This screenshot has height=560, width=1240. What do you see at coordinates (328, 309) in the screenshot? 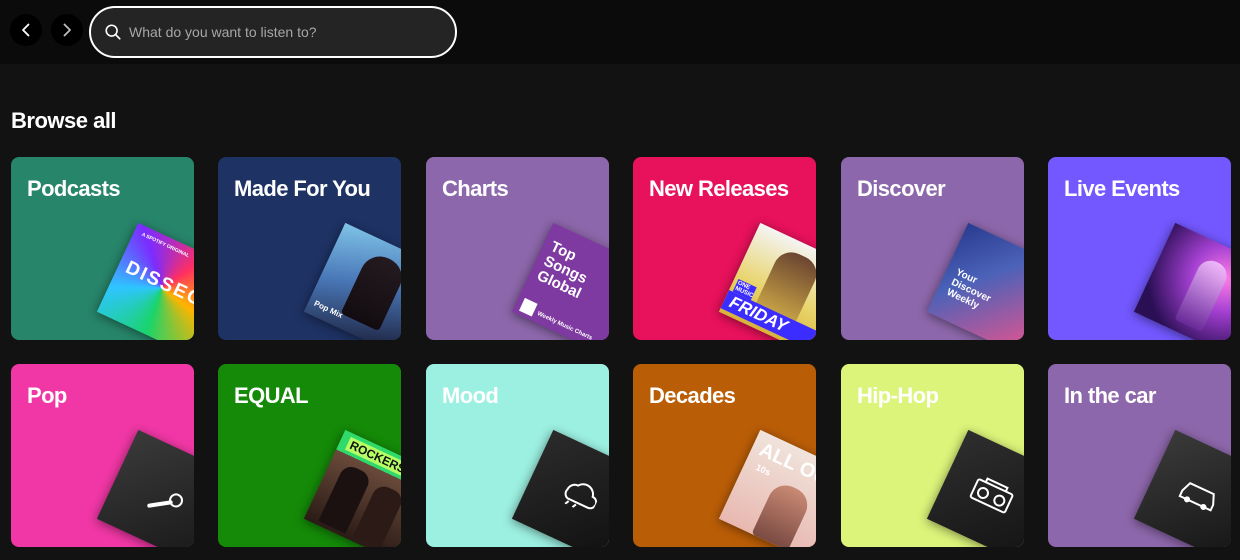
I see `cover-title-text: Pop Mix` at bounding box center [328, 309].